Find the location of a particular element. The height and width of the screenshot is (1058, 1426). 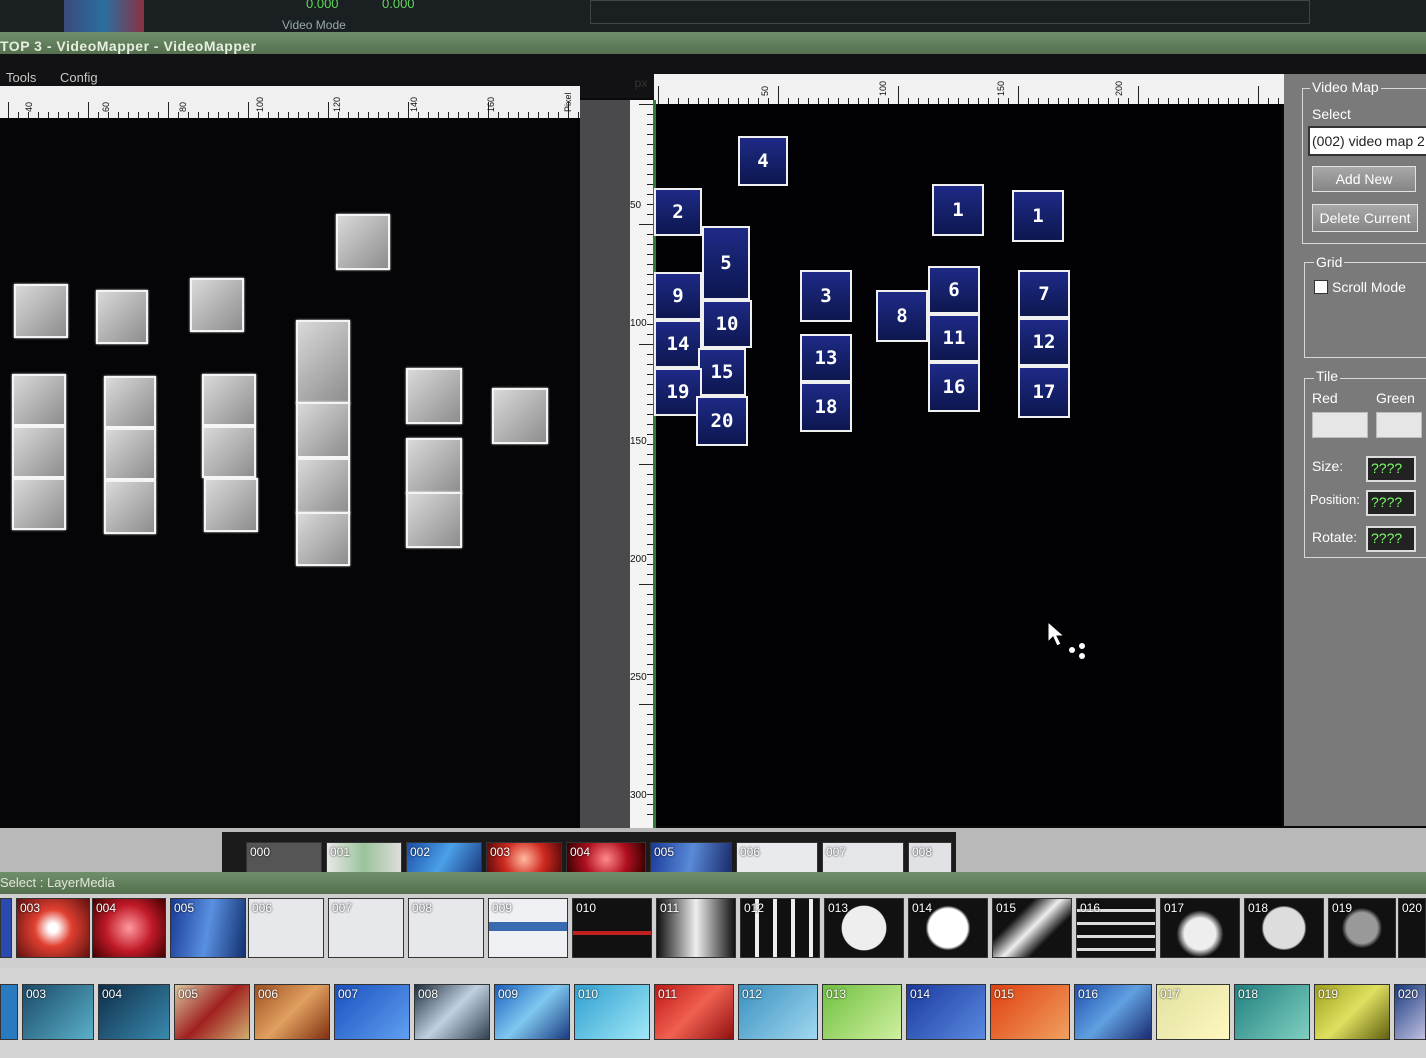

size-input: ???? is located at coordinates (1391, 469).